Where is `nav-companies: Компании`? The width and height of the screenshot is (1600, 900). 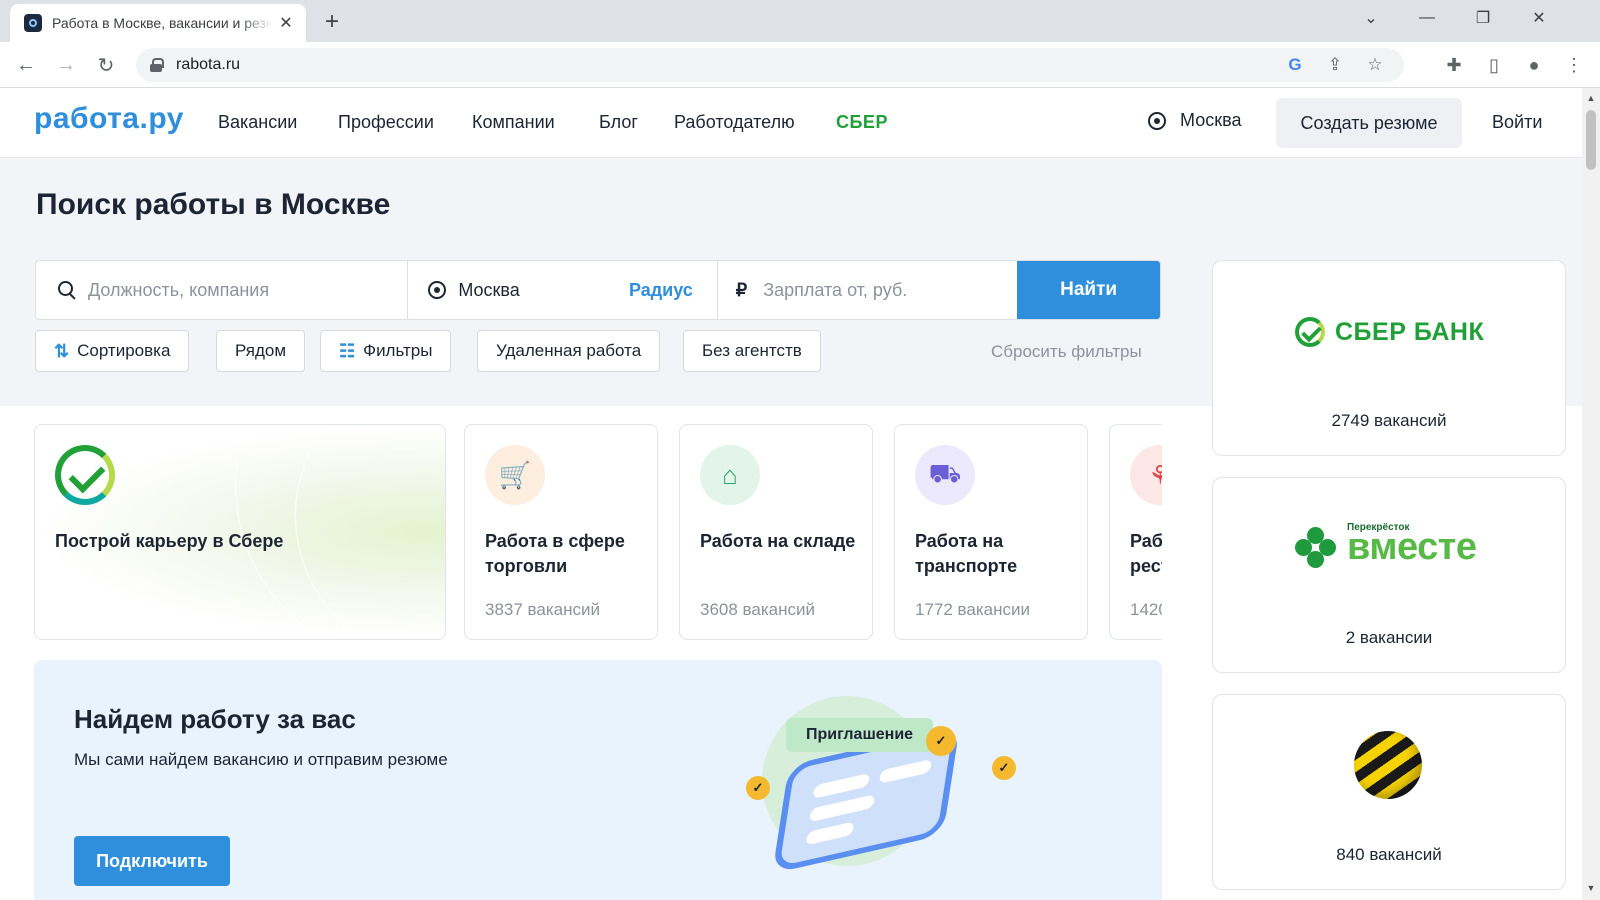 nav-companies: Компании is located at coordinates (513, 122).